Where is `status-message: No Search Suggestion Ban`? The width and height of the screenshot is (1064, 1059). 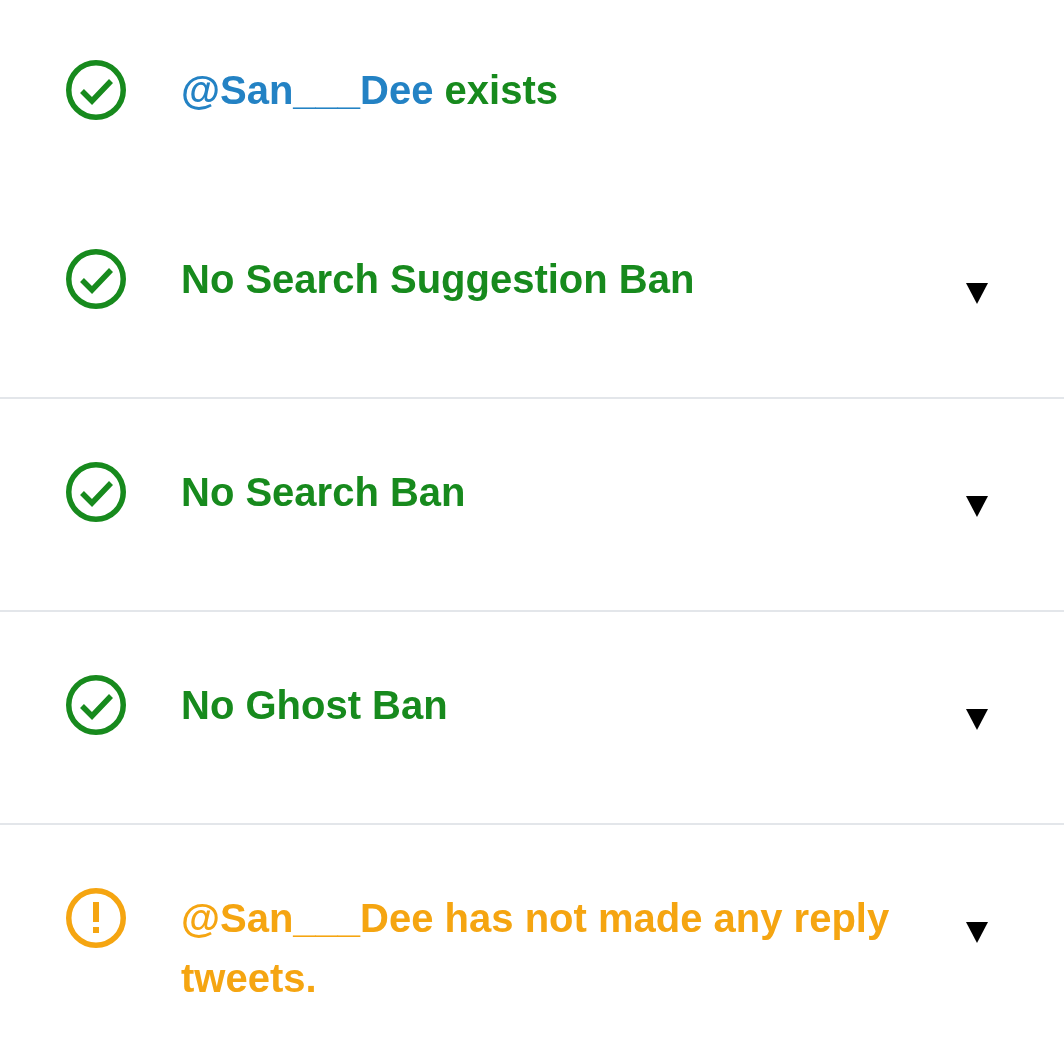 status-message: No Search Suggestion Ban is located at coordinates (438, 279).